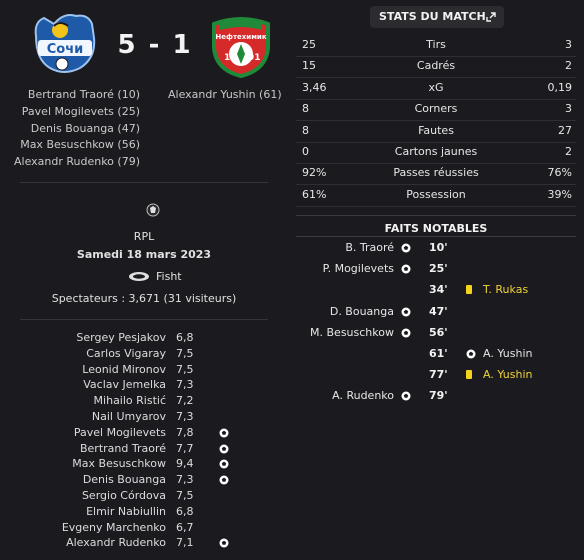 The image size is (584, 560). I want to click on away-crest-year-right: 91, so click(254, 58).